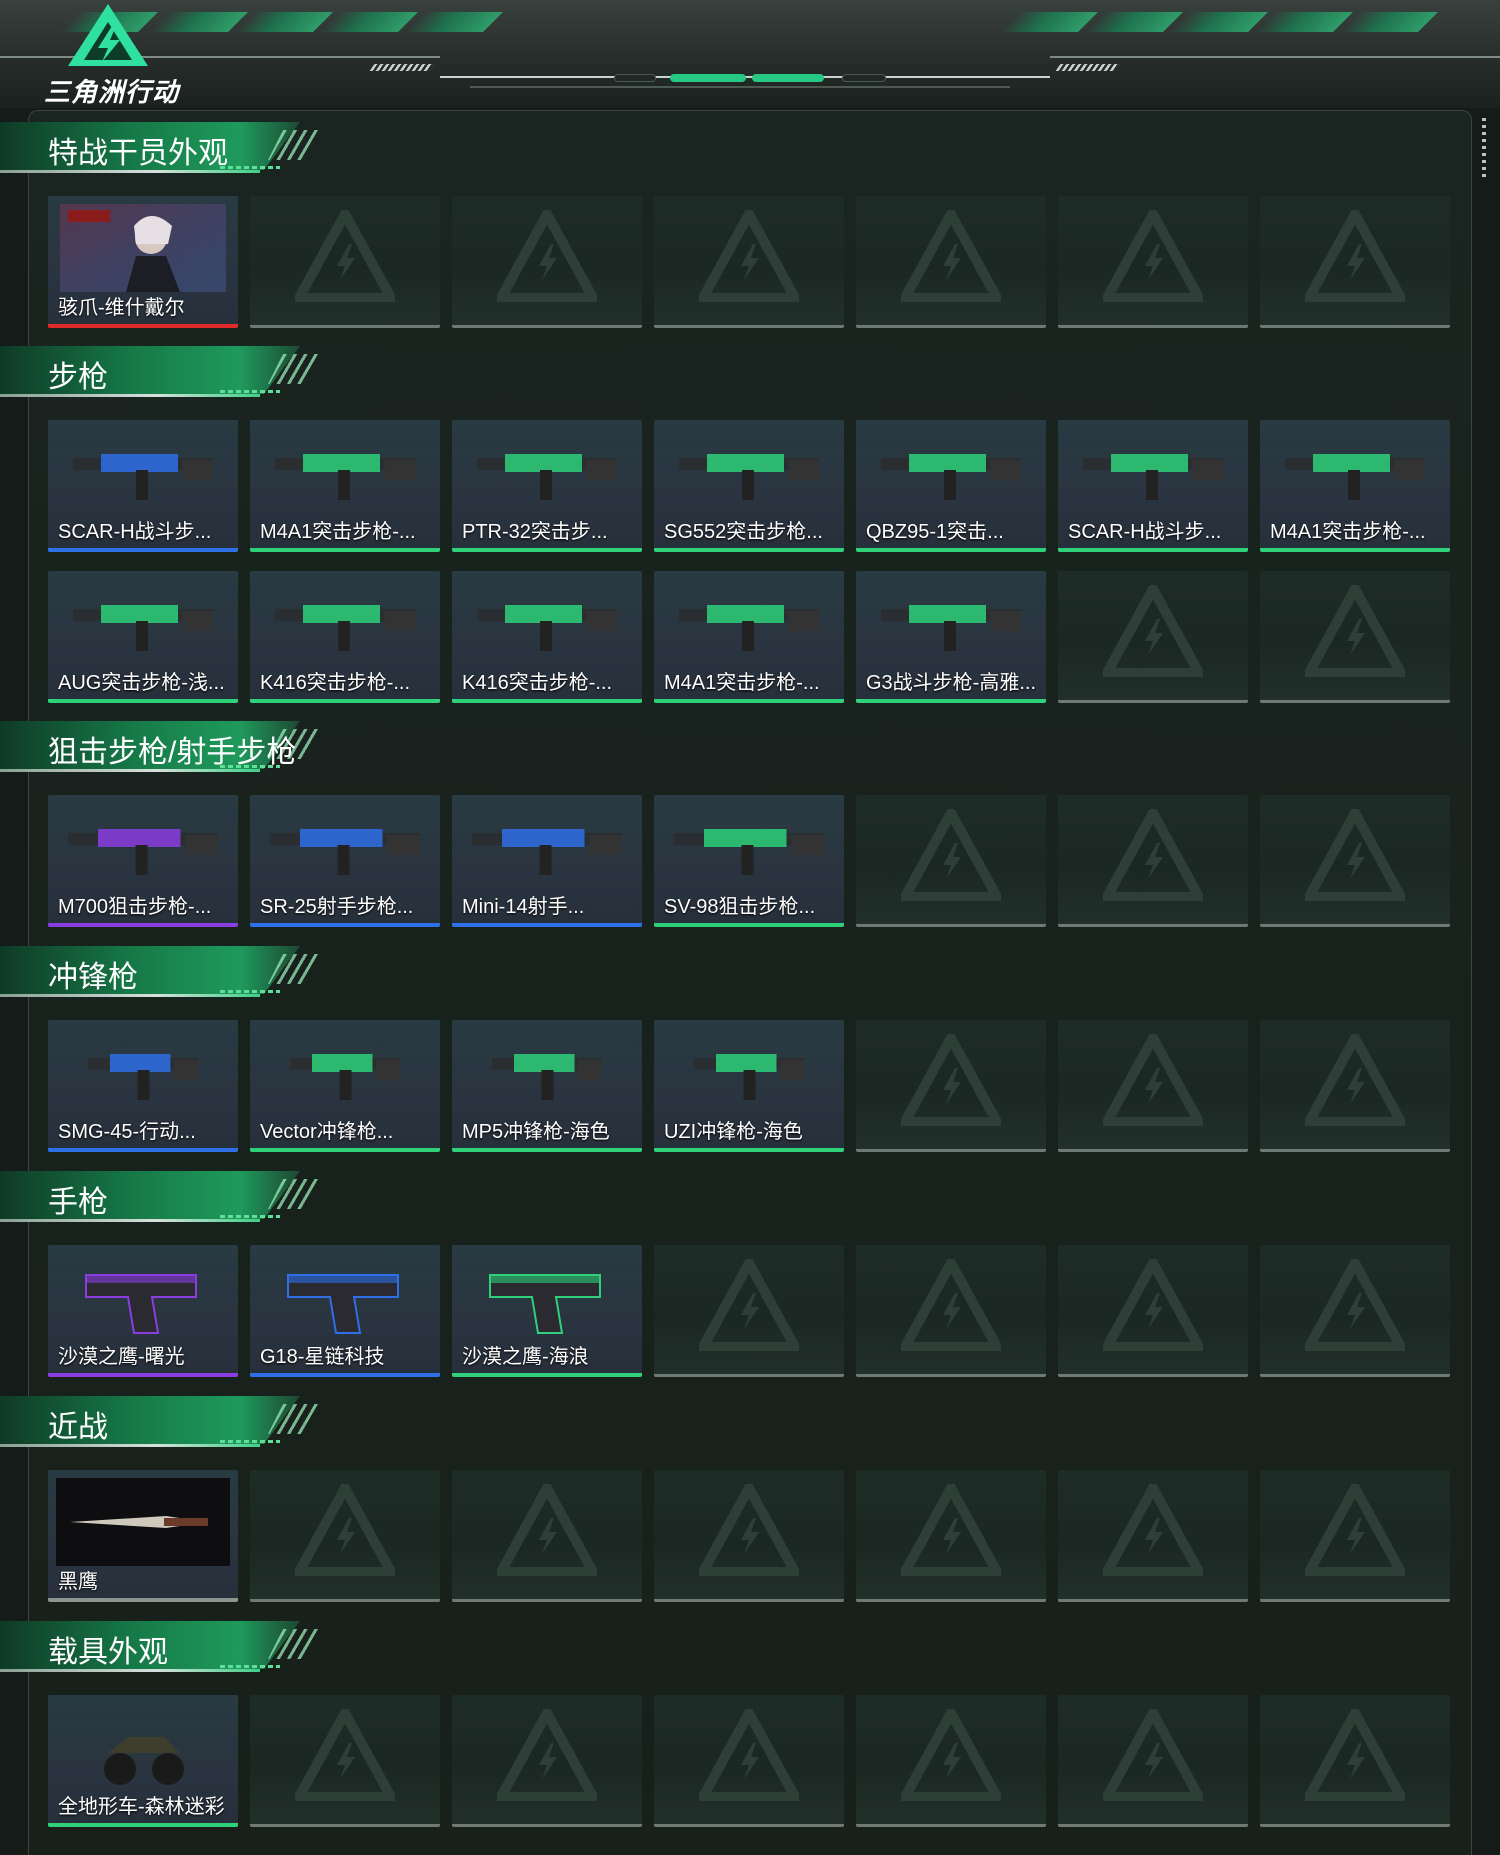  Describe the element at coordinates (750, 54) in the screenshot. I see `top-header` at that location.